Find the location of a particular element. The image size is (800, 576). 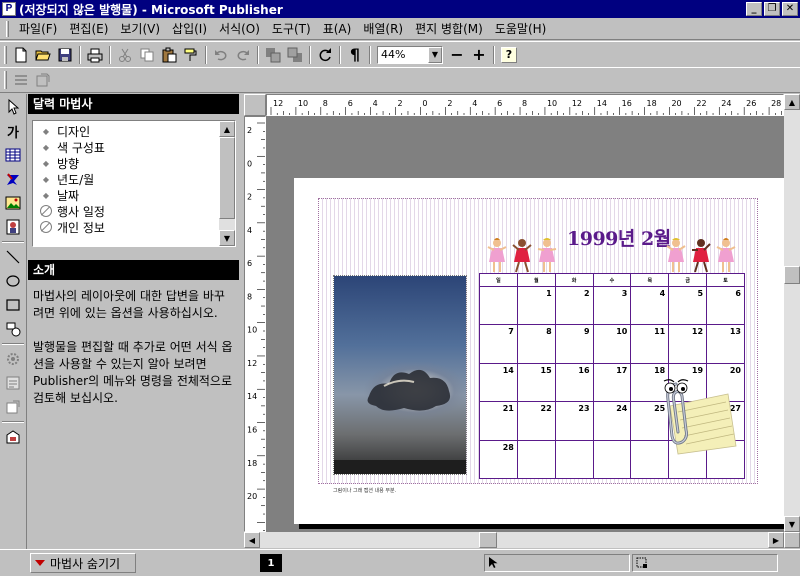

picture-frame-tool is located at coordinates (13, 203).